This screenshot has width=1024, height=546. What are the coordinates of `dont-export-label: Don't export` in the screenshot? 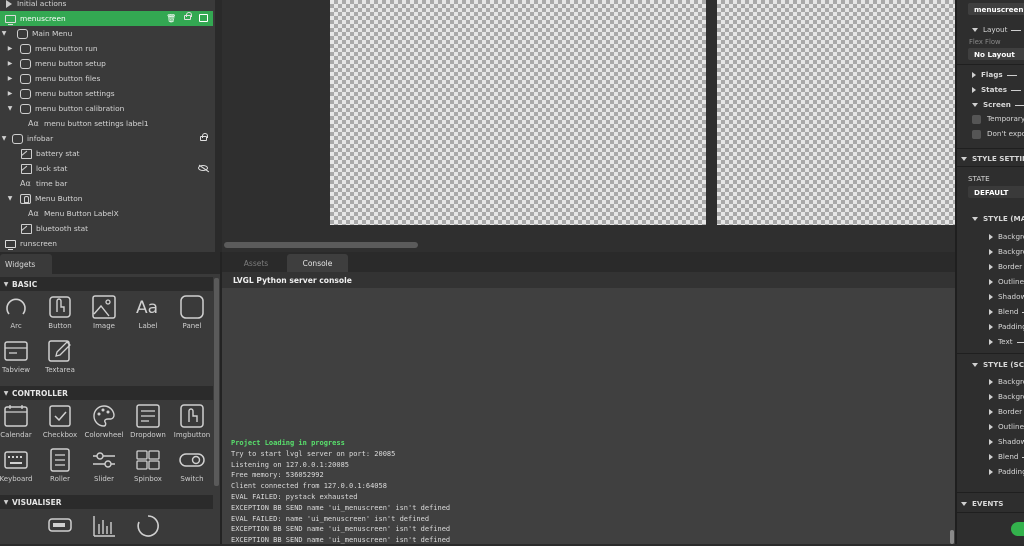 It's located at (1005, 133).